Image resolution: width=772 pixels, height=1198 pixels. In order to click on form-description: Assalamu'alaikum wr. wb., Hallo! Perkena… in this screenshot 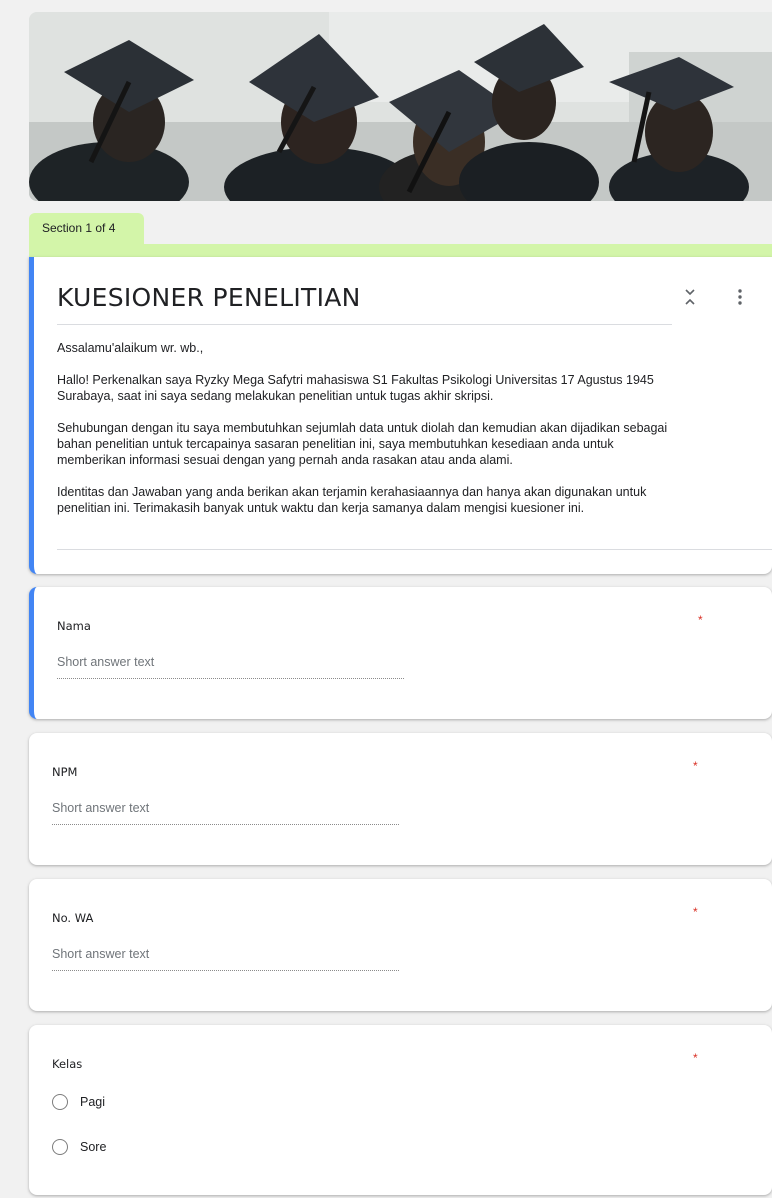, I will do `click(407, 436)`.